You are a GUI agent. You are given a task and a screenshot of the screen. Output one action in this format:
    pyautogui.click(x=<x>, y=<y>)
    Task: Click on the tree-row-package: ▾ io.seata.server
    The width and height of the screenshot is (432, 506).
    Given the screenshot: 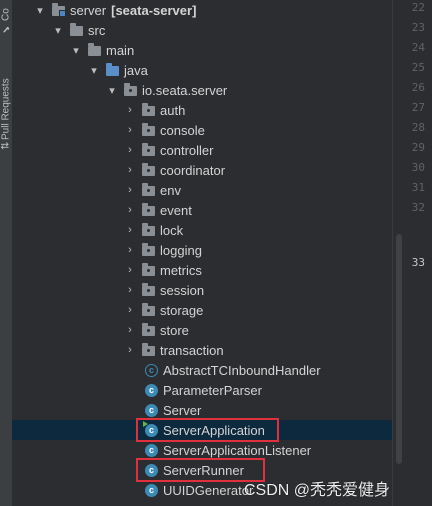 What is the action you would take?
    pyautogui.click(x=202, y=90)
    